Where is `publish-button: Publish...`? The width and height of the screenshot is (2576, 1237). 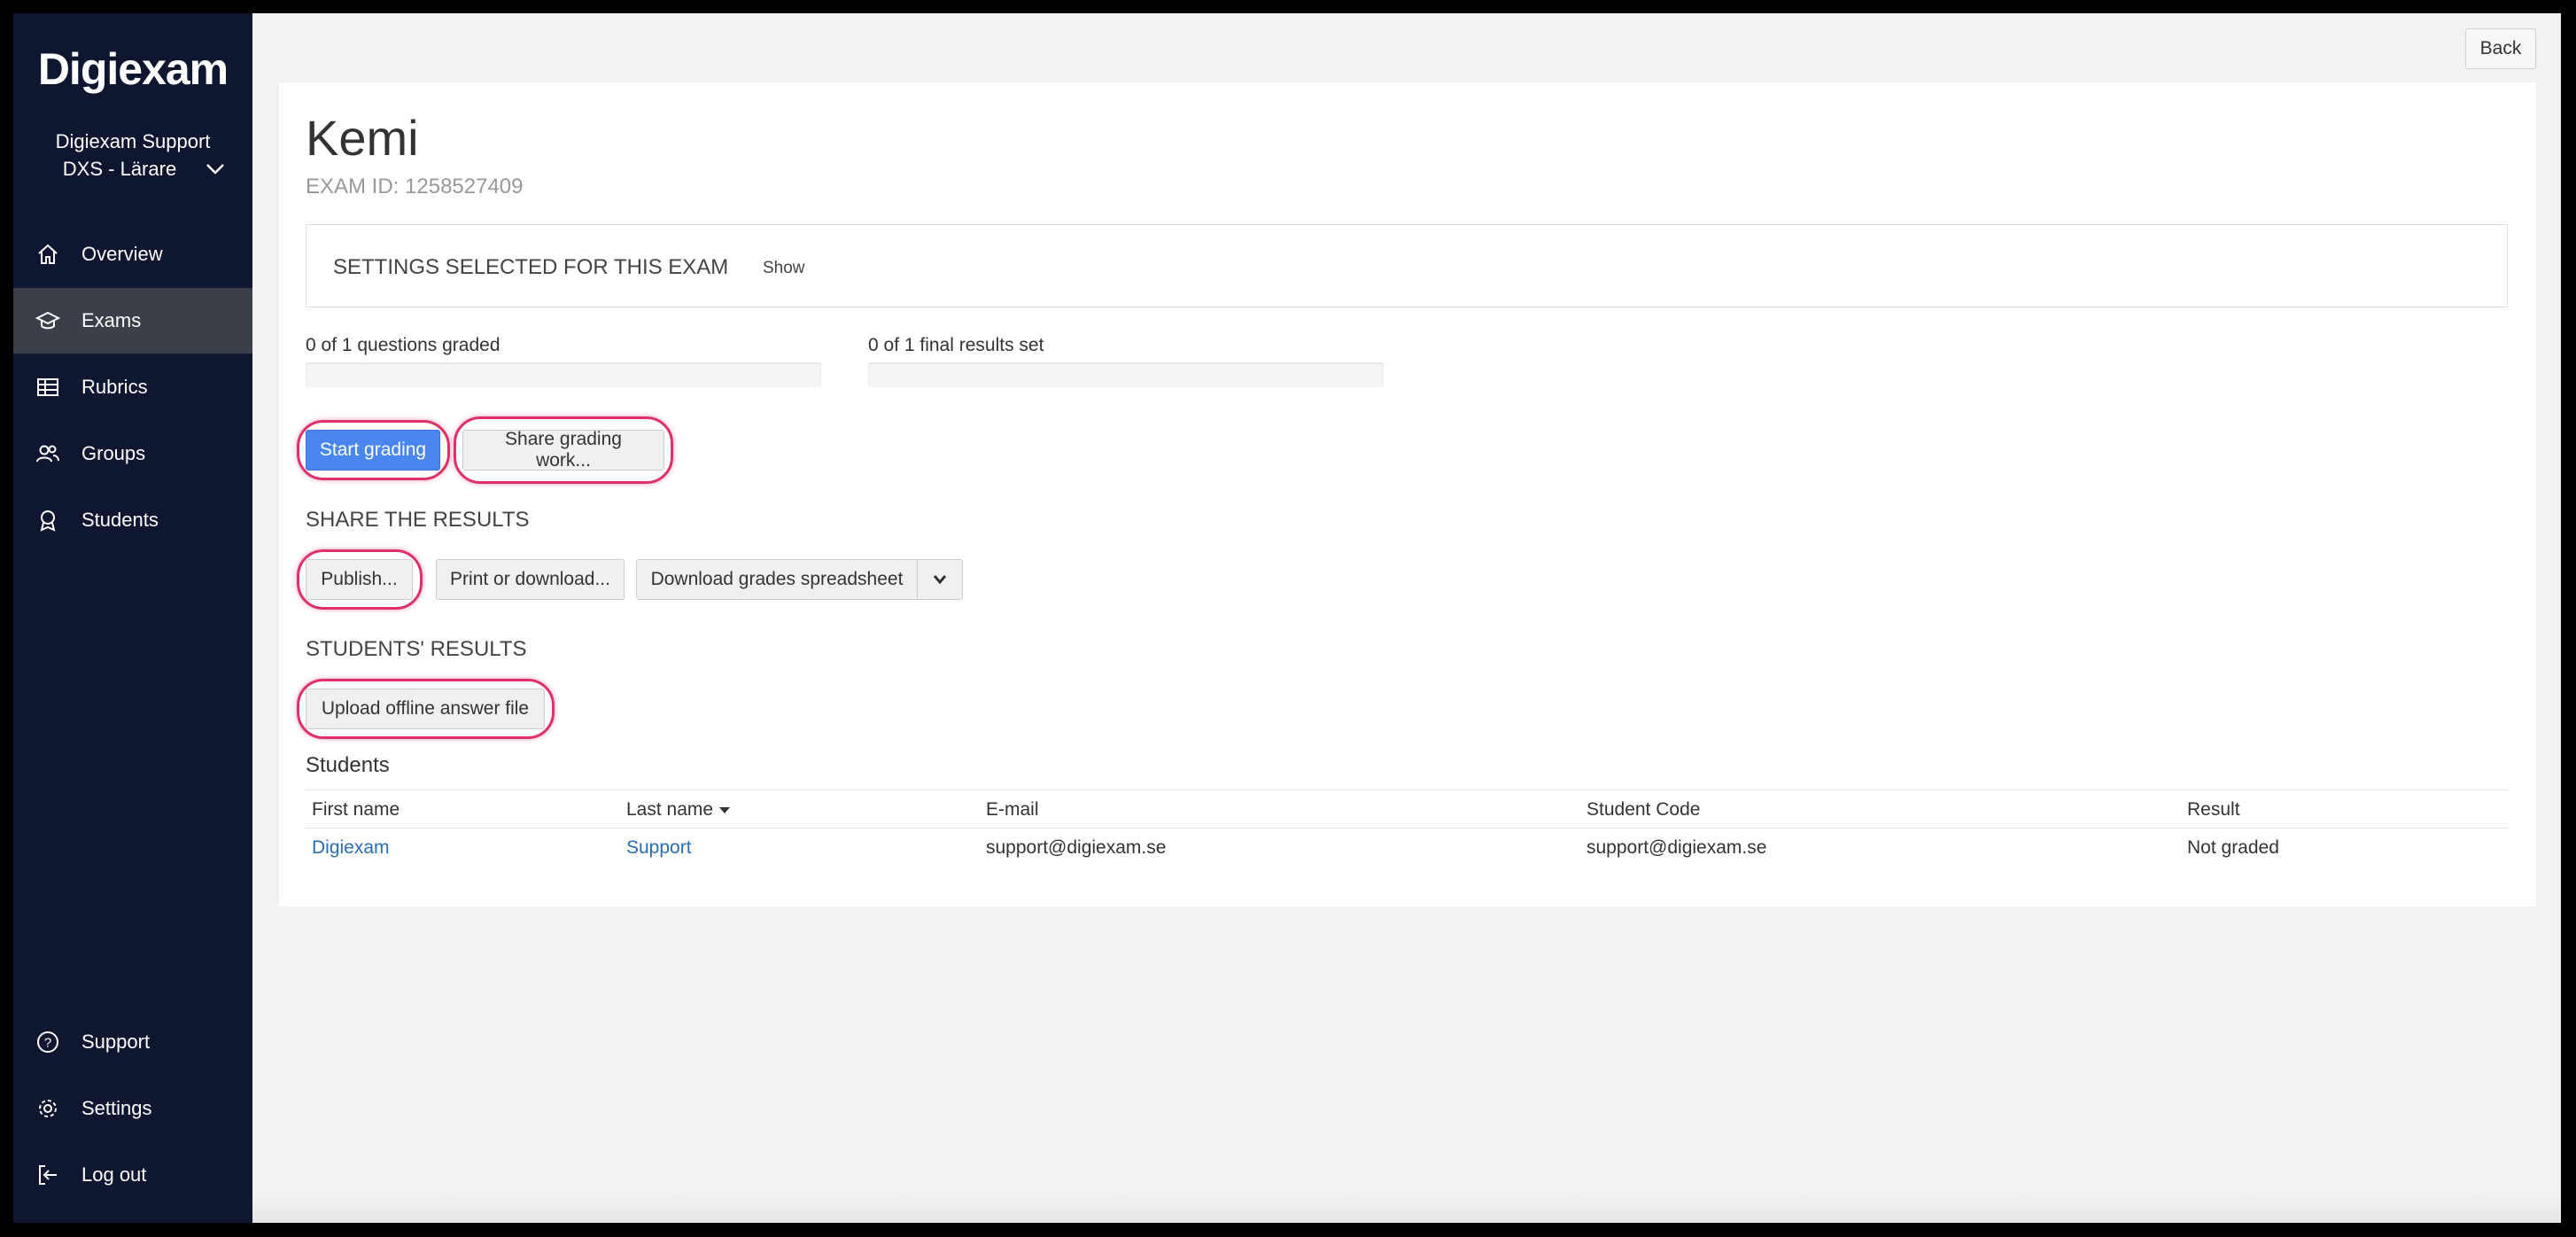
publish-button: Publish... is located at coordinates (359, 579).